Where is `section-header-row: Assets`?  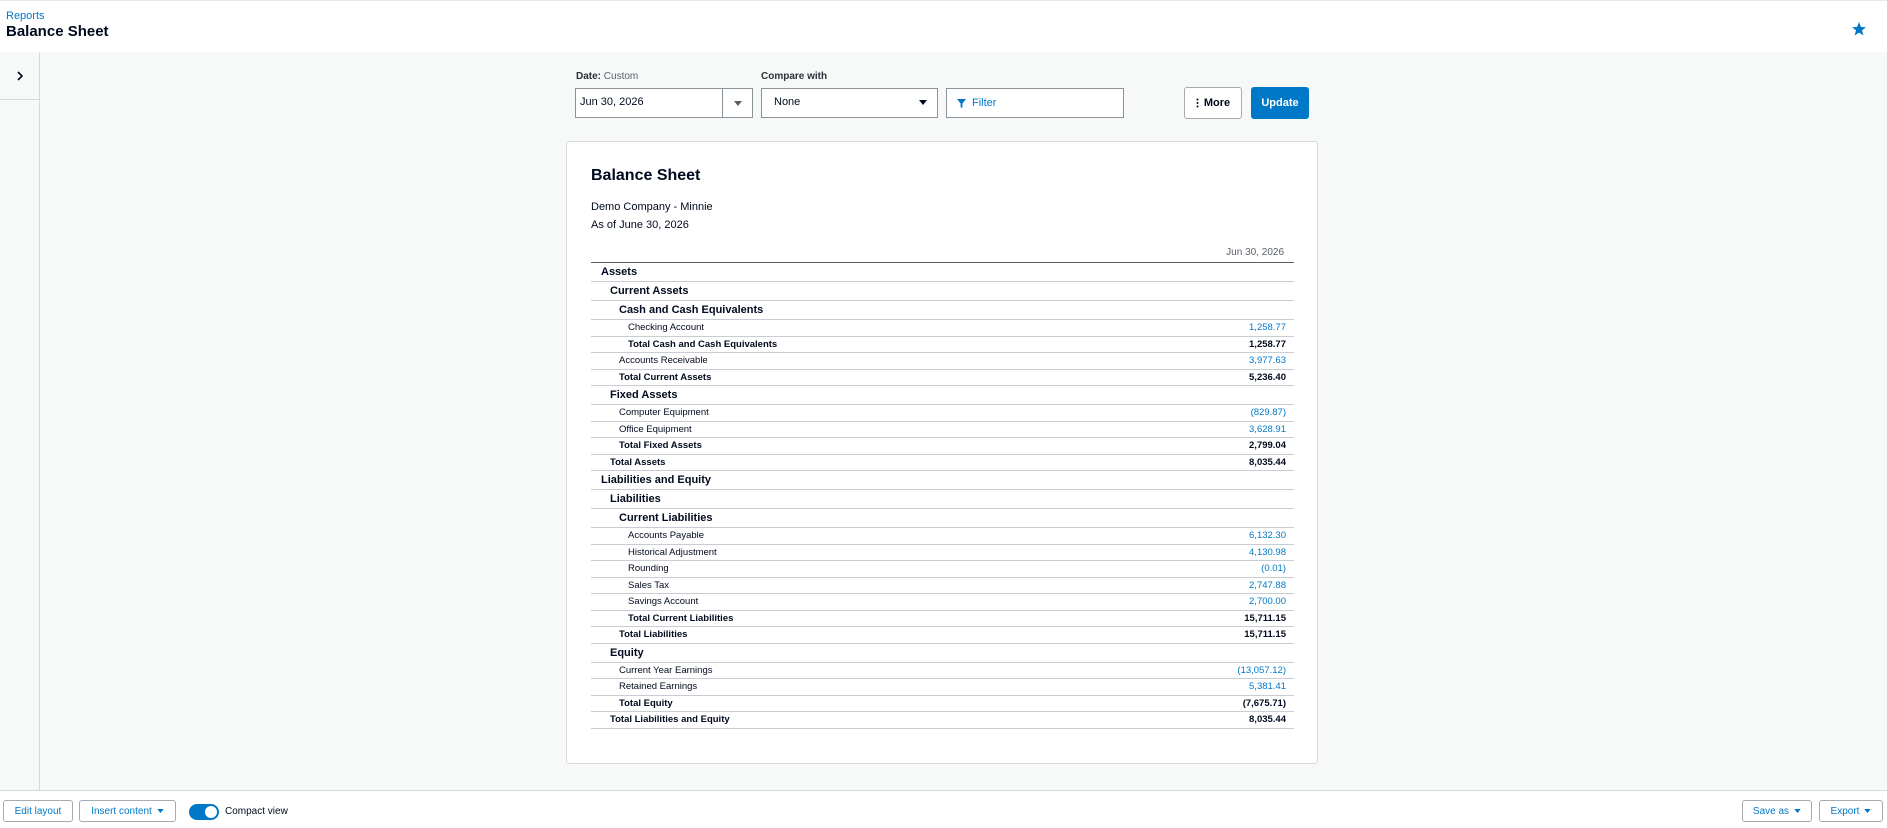 section-header-row: Assets is located at coordinates (942, 272).